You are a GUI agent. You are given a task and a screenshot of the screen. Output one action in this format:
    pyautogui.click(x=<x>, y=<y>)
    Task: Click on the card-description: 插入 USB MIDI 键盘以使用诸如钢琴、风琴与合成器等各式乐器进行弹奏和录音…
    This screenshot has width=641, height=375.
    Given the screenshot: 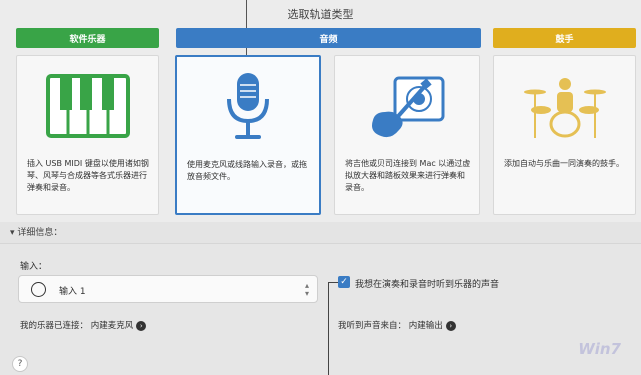 What is the action you would take?
    pyautogui.click(x=88, y=175)
    